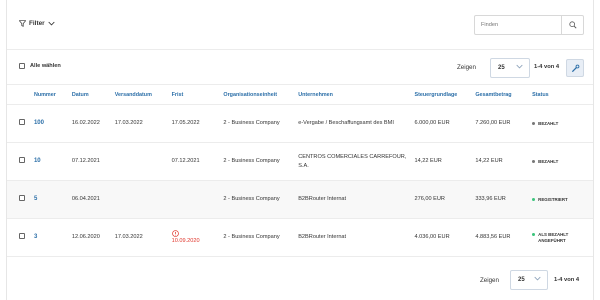 This screenshot has height=300, width=600. I want to click on date-cell: 07.12.2021, so click(90, 161).